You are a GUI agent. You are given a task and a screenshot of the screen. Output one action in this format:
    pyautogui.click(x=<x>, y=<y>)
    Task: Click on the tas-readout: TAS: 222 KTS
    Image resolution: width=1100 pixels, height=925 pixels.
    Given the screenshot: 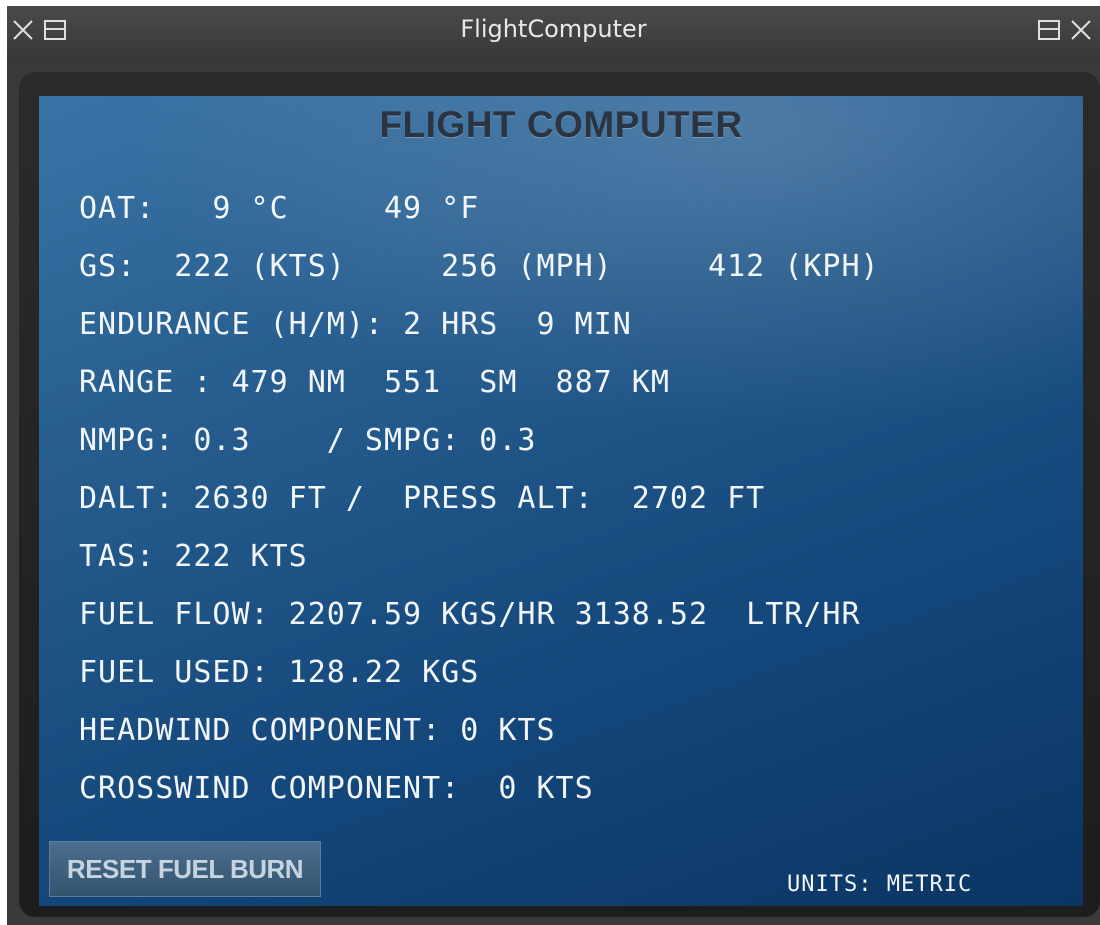 What is the action you would take?
    pyautogui.click(x=193, y=556)
    